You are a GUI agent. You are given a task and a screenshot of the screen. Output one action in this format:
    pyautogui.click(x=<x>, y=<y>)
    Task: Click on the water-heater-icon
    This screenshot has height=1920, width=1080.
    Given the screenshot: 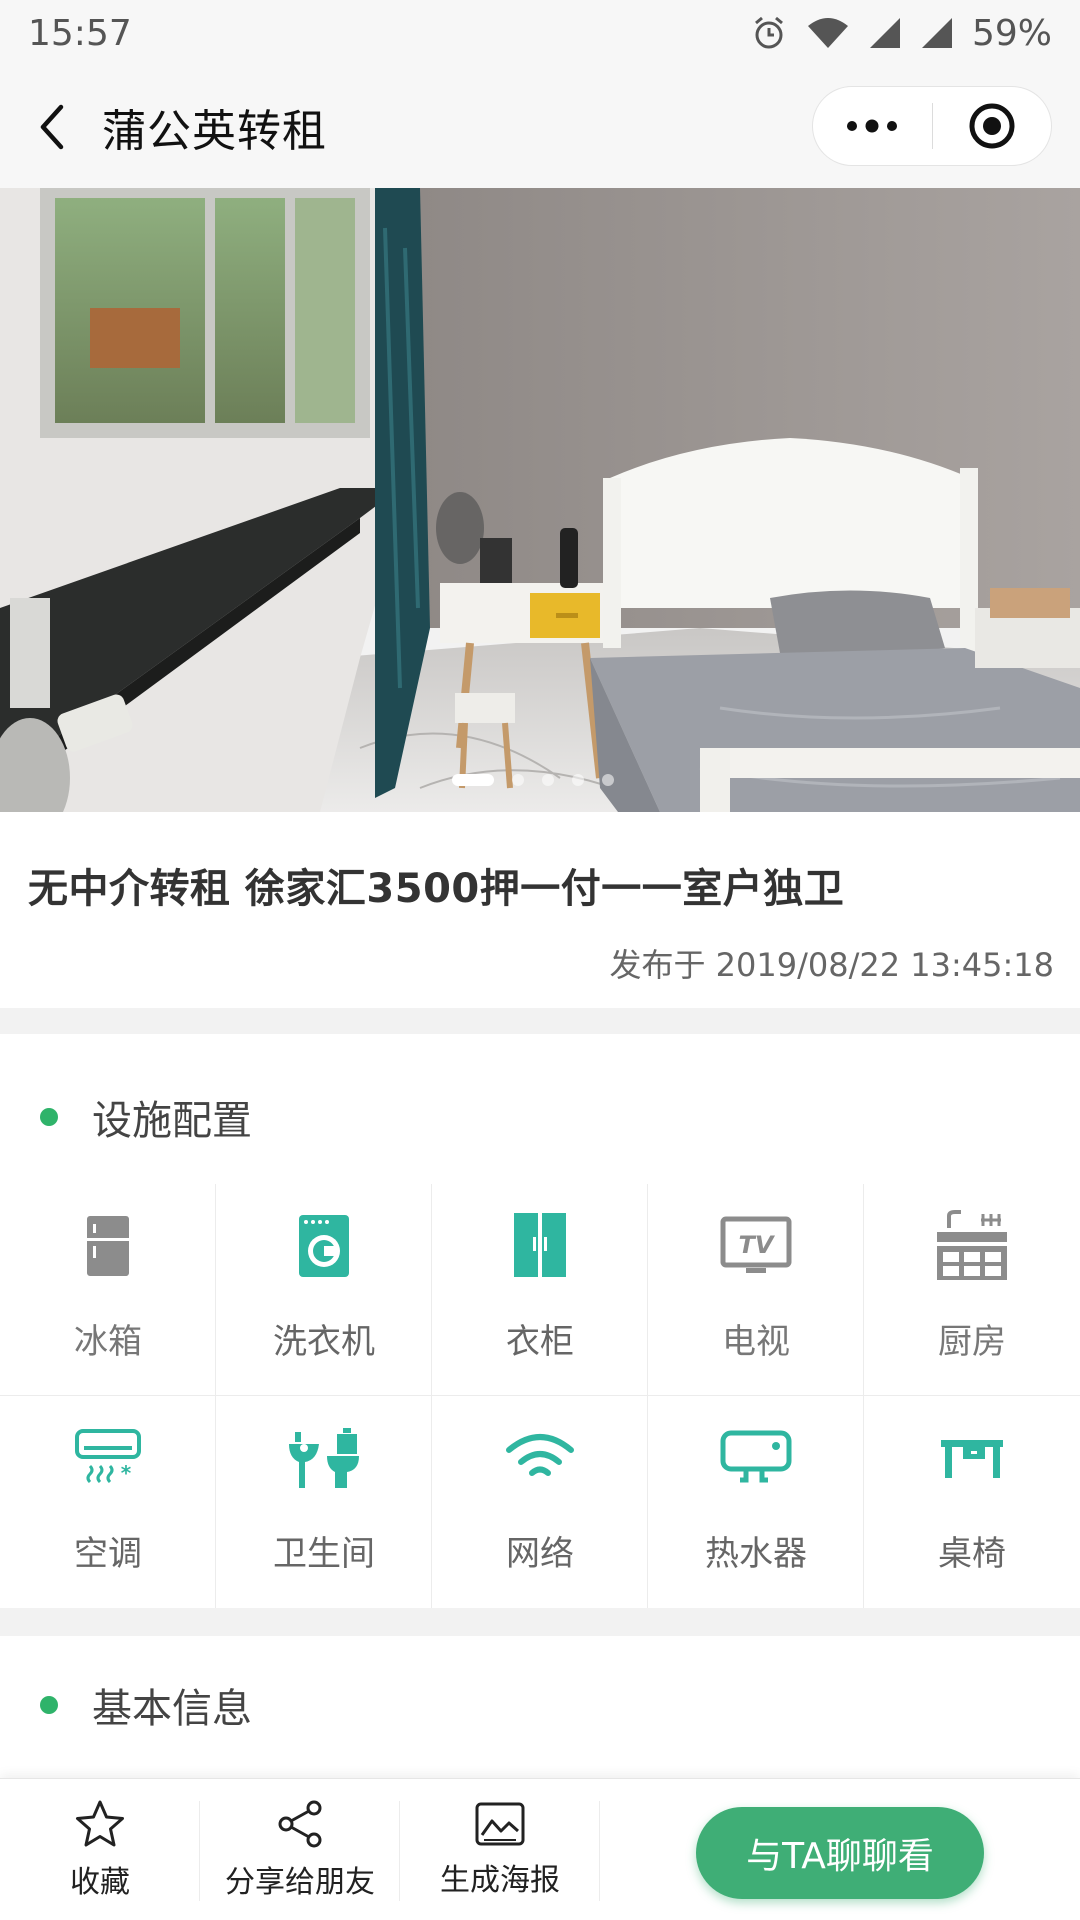 What is the action you would take?
    pyautogui.click(x=756, y=1456)
    